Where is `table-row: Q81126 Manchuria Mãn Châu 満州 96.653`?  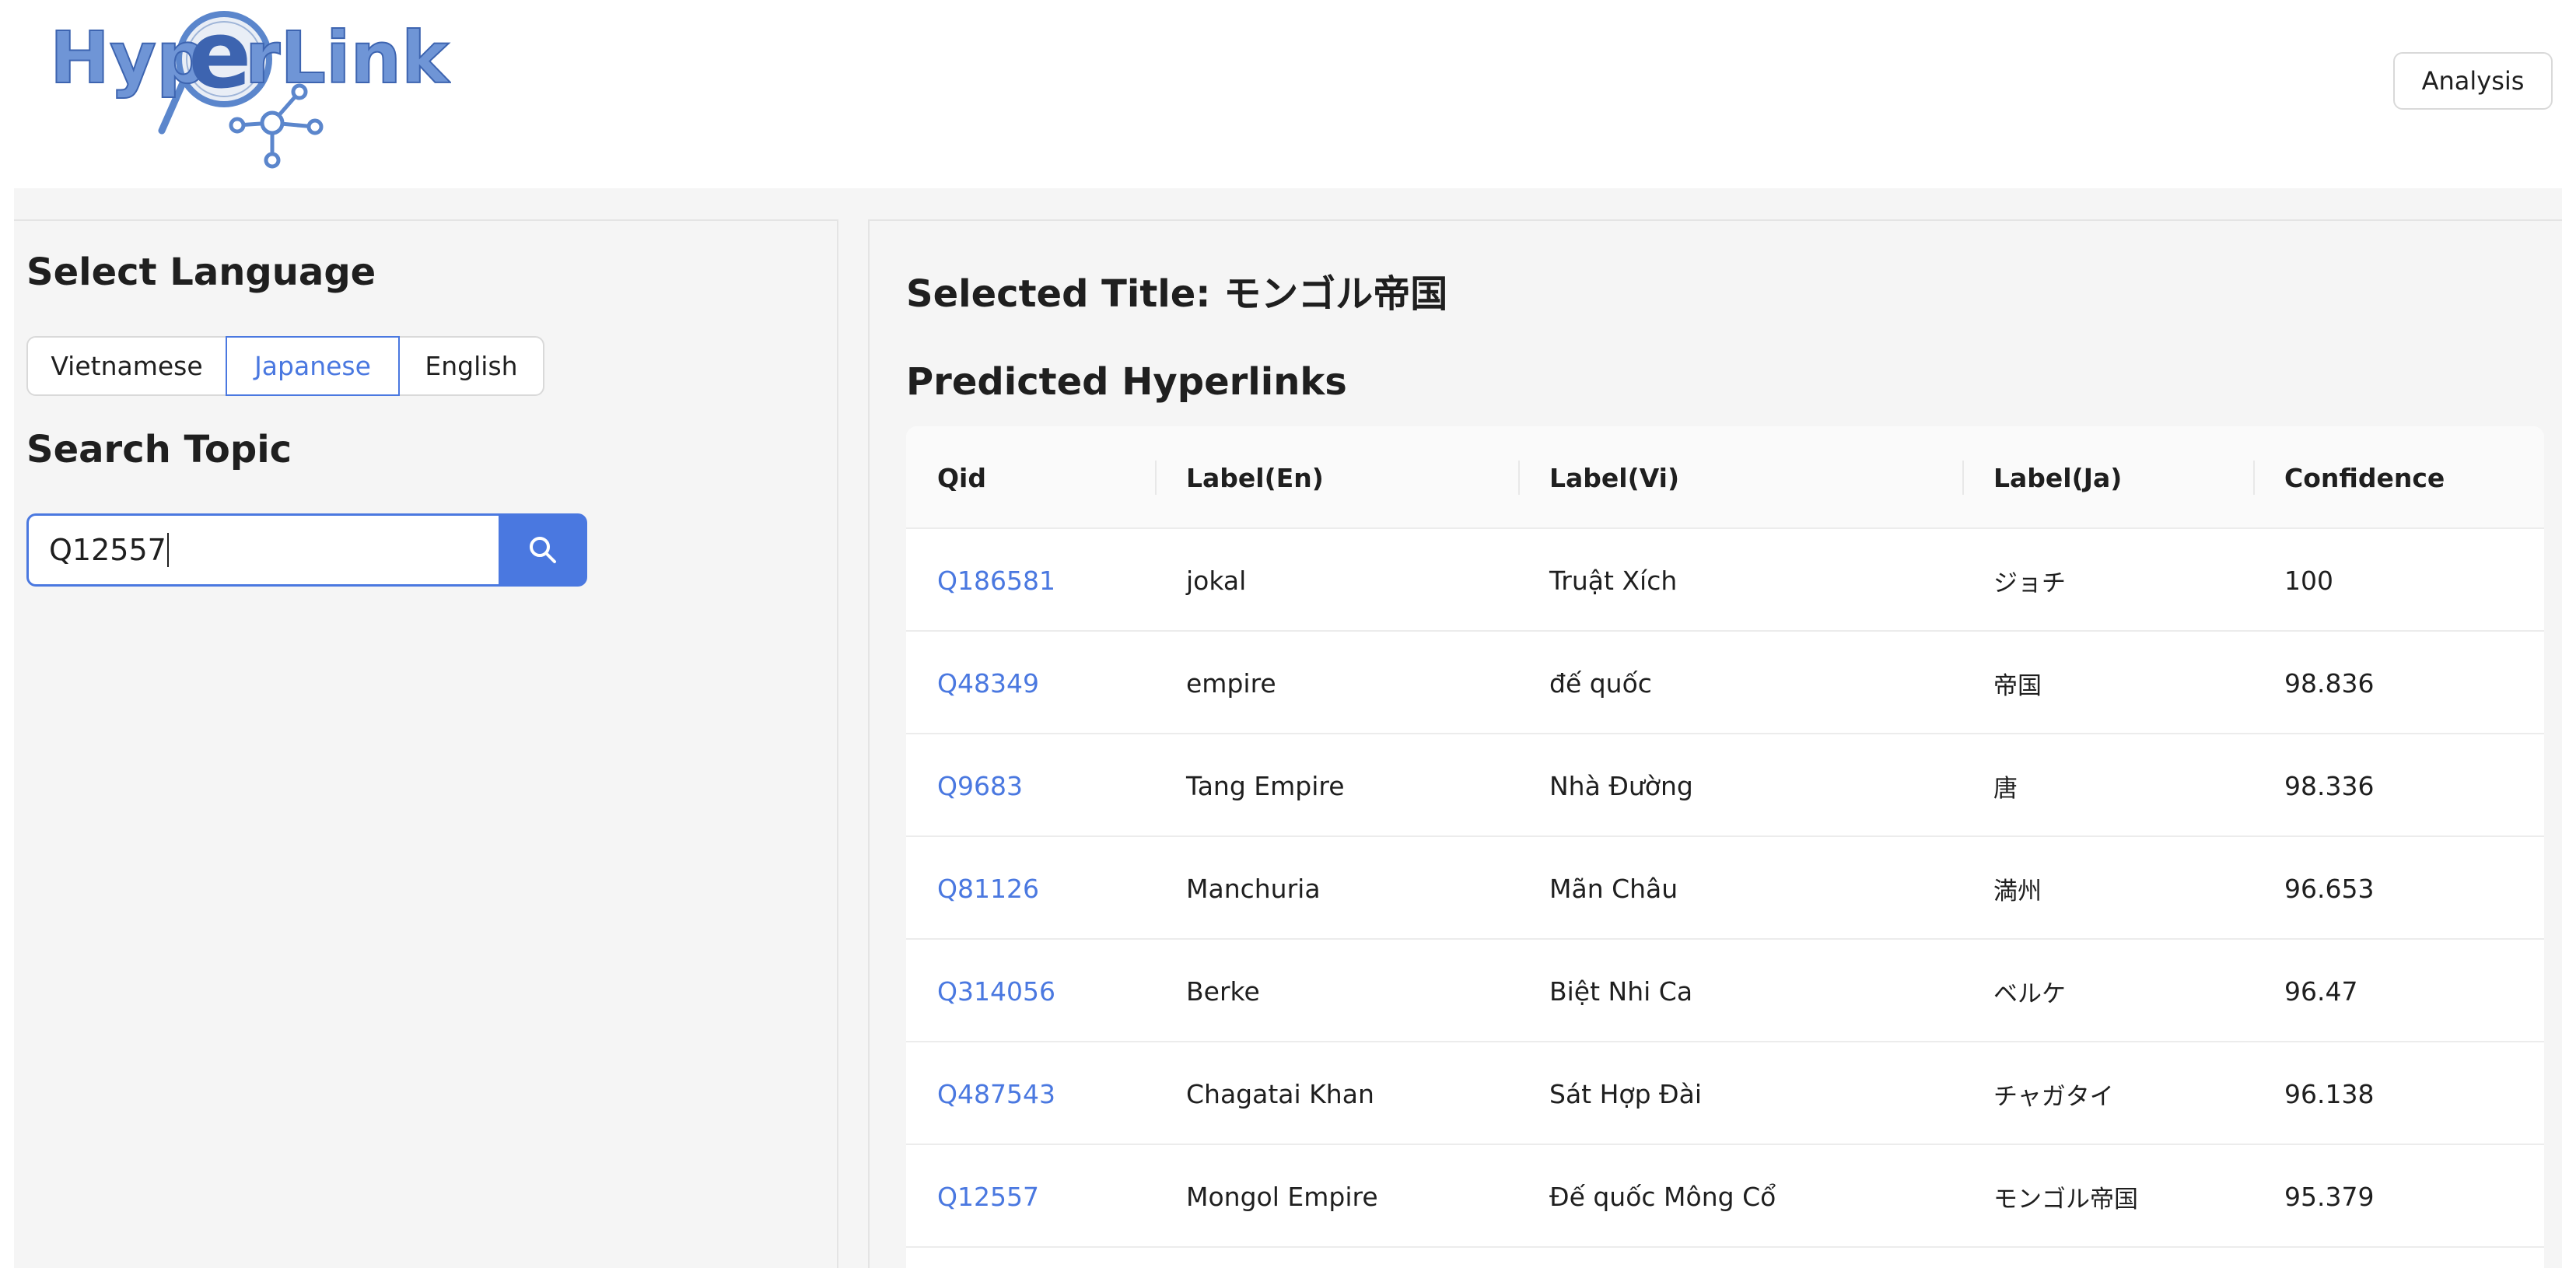
table-row: Q81126 Manchuria Mãn Châu 満州 96.653 is located at coordinates (1725, 888).